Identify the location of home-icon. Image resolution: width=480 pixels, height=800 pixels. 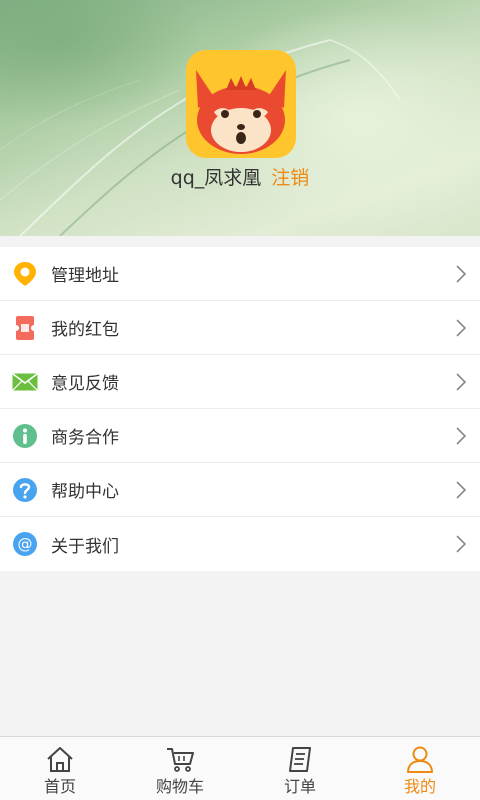
(60, 759).